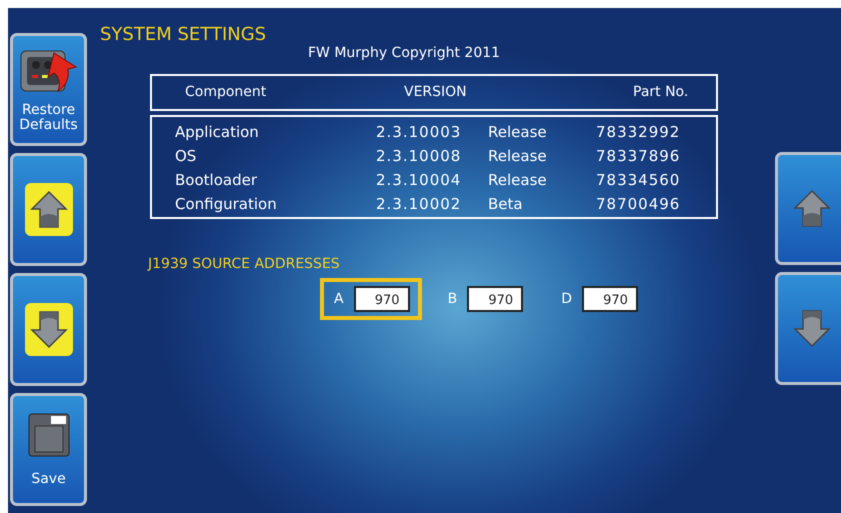 The image size is (841, 513). I want to click on table-cell-text: Configuration, so click(226, 204).